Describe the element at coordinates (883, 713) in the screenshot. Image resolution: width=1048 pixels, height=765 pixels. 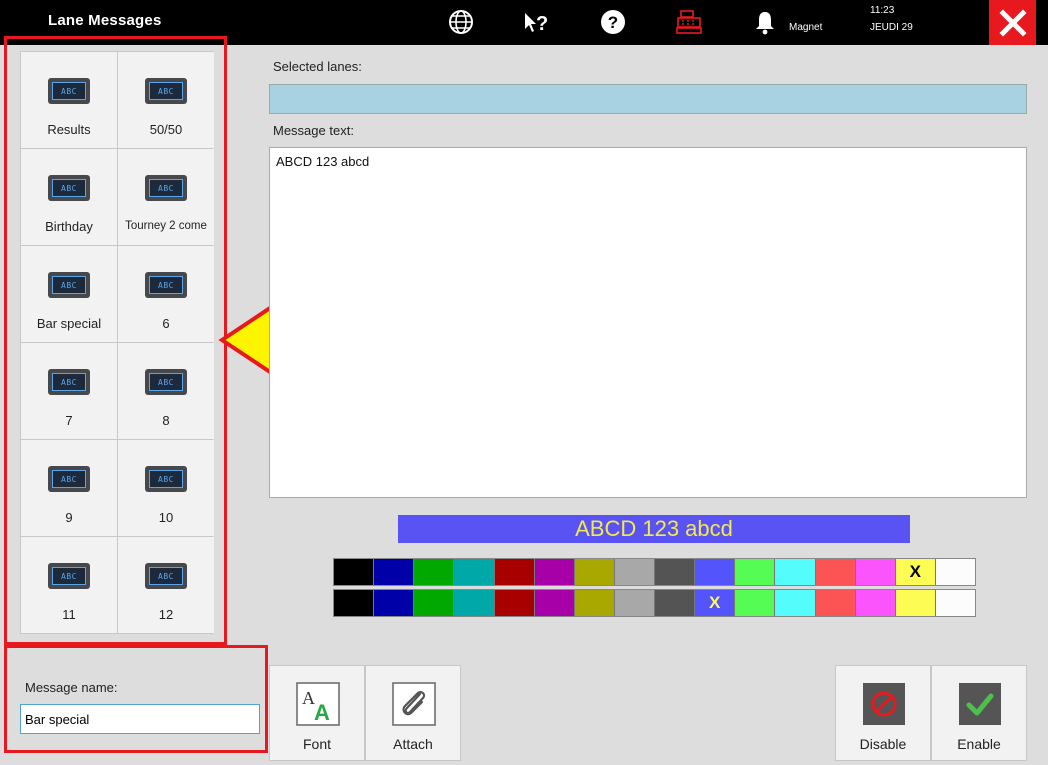
I see `disable-button: Disable` at that location.